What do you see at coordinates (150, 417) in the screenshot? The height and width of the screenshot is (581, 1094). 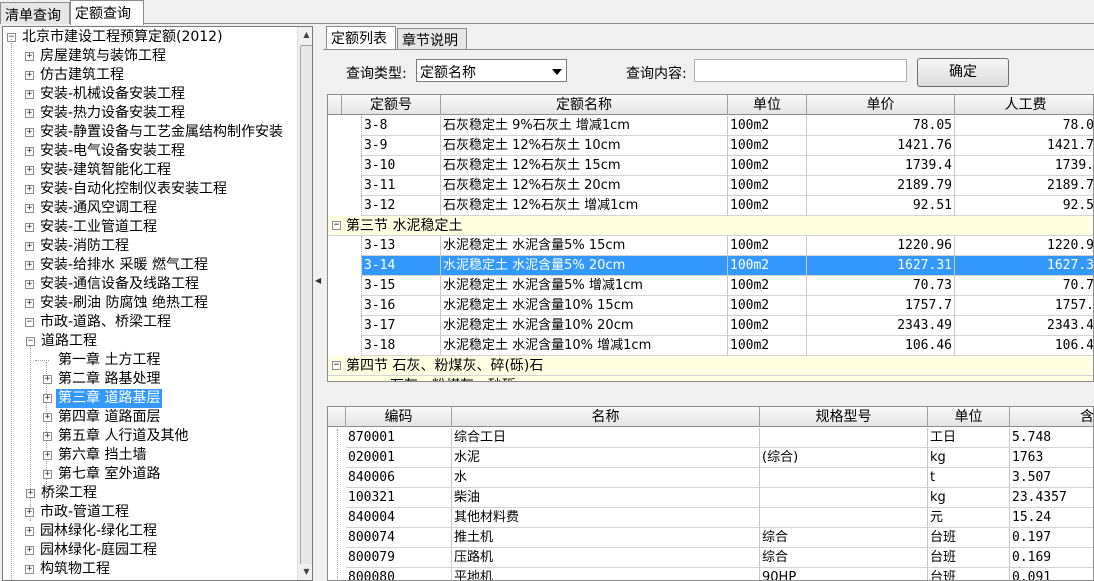 I see `tree-item: + 第四章 道路面层` at bounding box center [150, 417].